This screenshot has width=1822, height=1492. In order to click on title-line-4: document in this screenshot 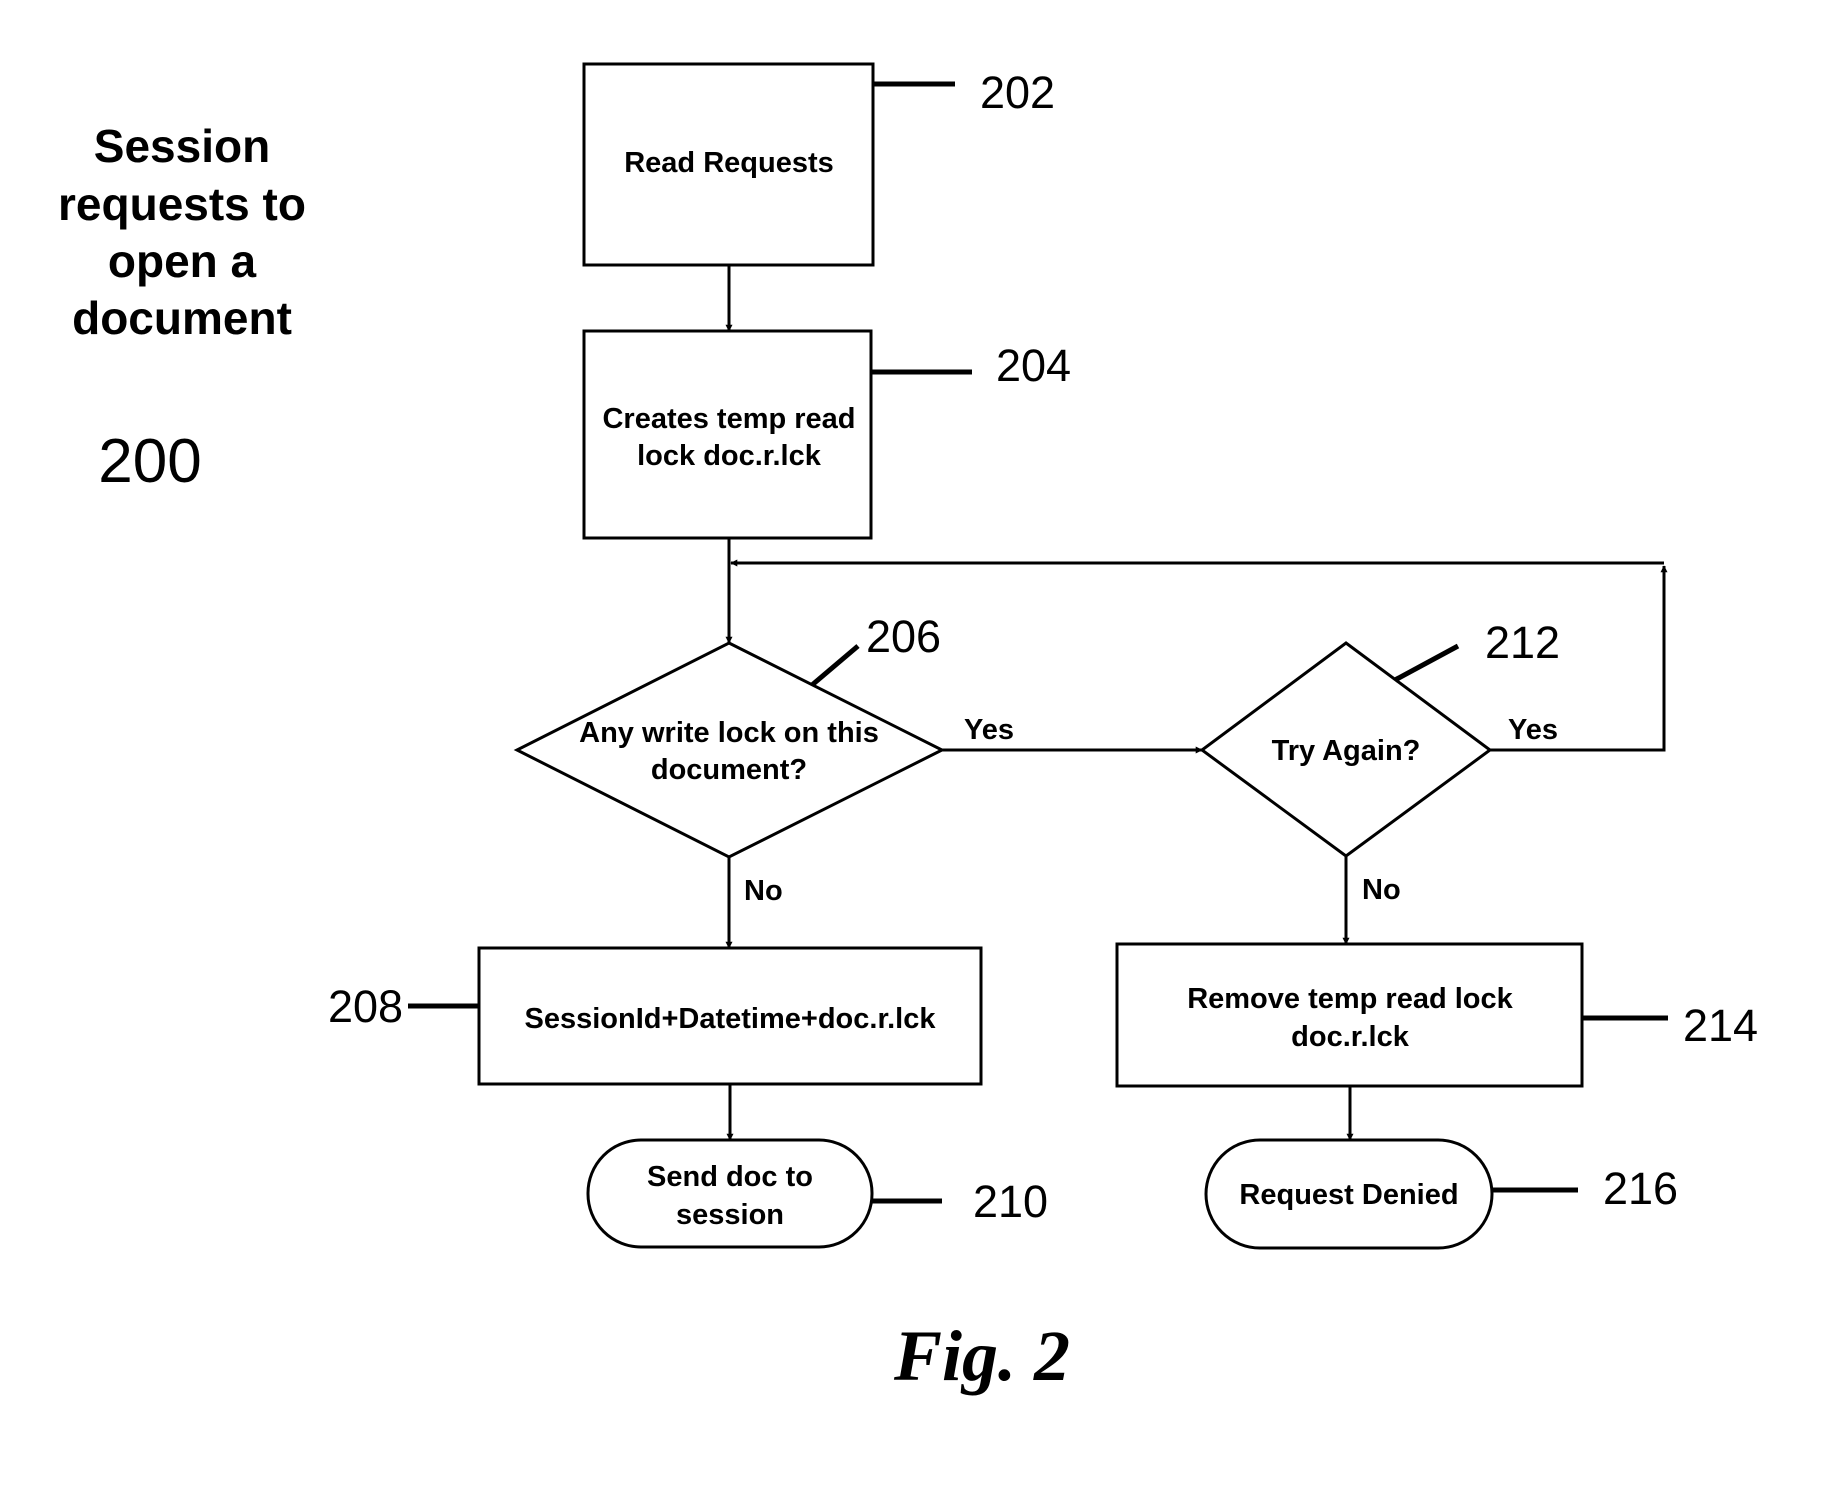, I will do `click(182, 318)`.